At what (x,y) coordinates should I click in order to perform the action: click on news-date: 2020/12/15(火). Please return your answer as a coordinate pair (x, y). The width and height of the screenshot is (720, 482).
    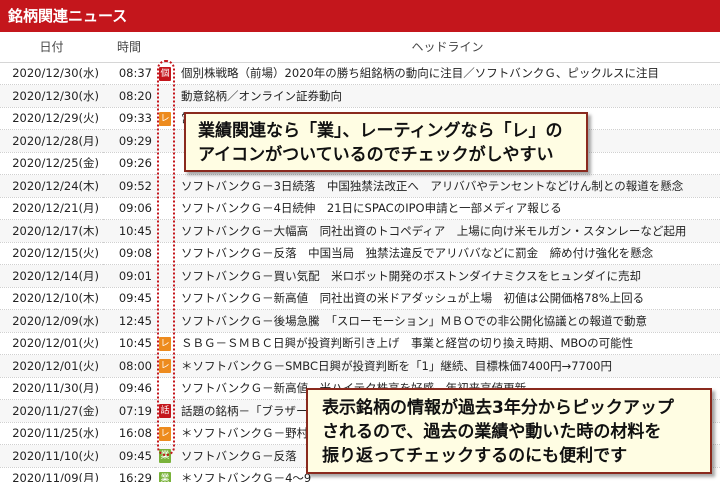
    Looking at the image, I should click on (51, 253).